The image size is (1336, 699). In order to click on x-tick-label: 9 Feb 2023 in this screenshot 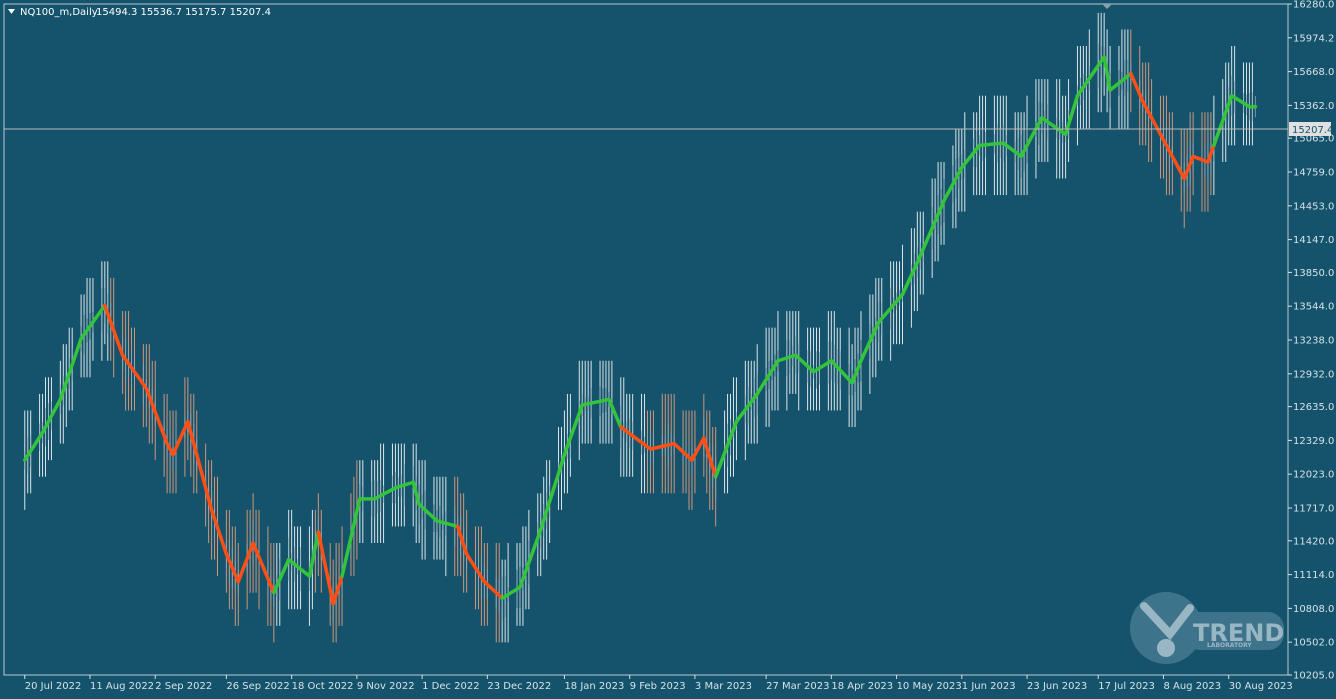, I will do `click(658, 686)`.